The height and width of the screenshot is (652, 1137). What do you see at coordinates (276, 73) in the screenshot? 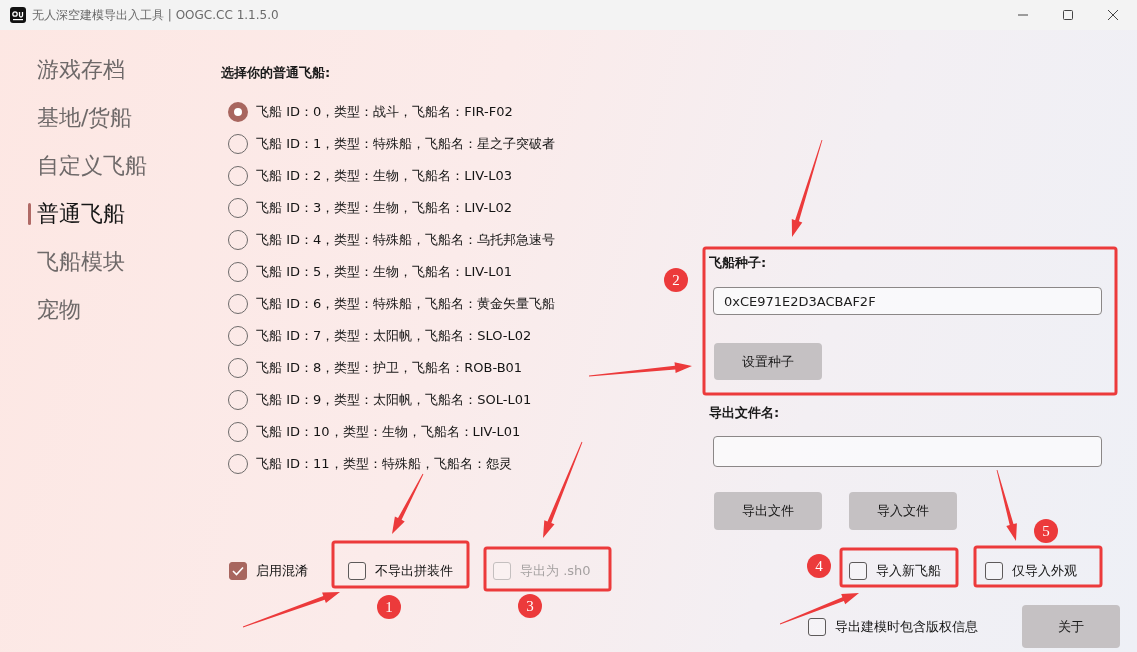
I see `list-heading: 选择你的普通飞船:` at bounding box center [276, 73].